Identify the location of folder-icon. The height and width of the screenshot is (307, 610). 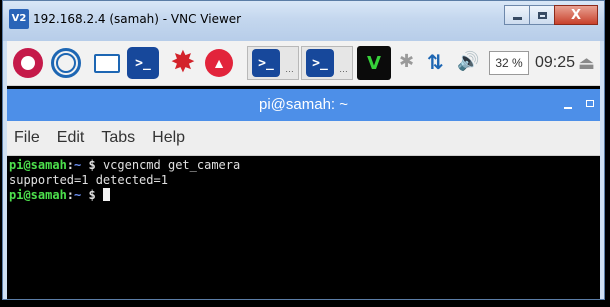
(107, 63).